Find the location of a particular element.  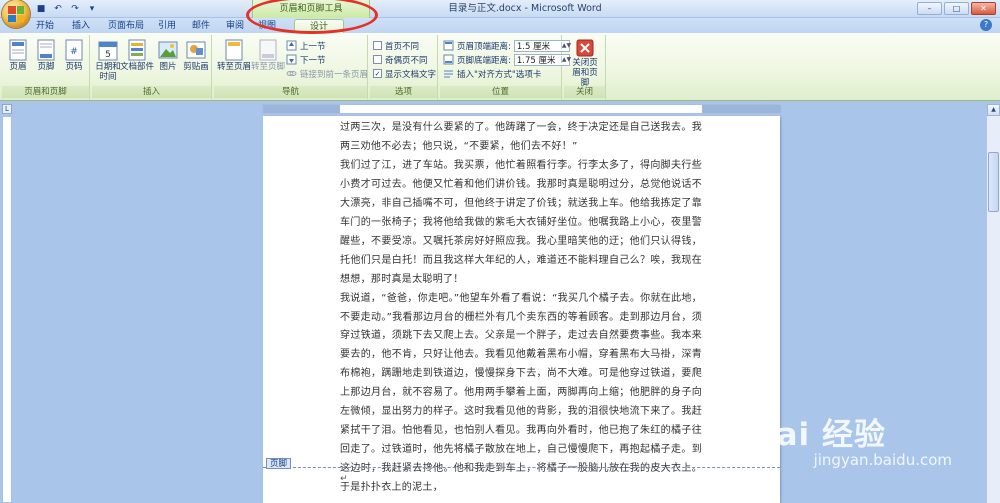

footer-distance-icon is located at coordinates (448, 59).